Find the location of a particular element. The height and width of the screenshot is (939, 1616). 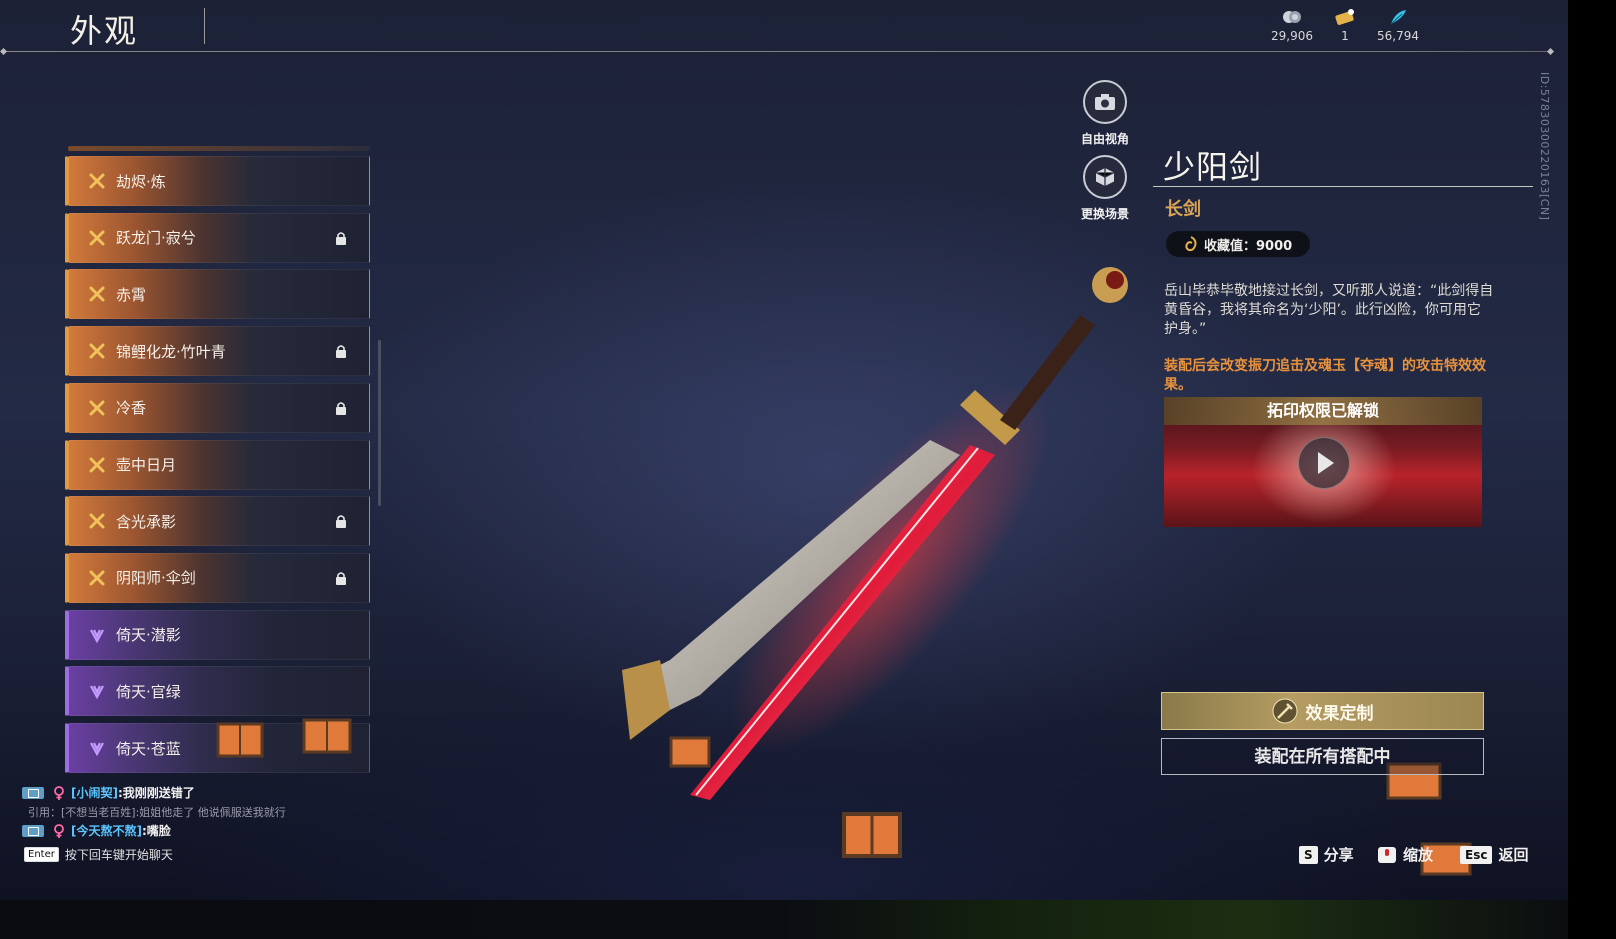

share-label: 分享 is located at coordinates (1338, 855).